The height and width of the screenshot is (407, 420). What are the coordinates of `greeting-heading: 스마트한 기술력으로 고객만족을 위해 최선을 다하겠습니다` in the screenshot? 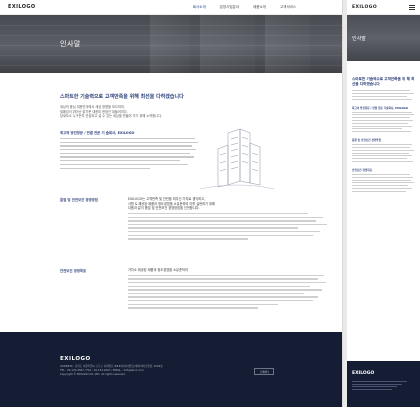 It's located at (122, 97).